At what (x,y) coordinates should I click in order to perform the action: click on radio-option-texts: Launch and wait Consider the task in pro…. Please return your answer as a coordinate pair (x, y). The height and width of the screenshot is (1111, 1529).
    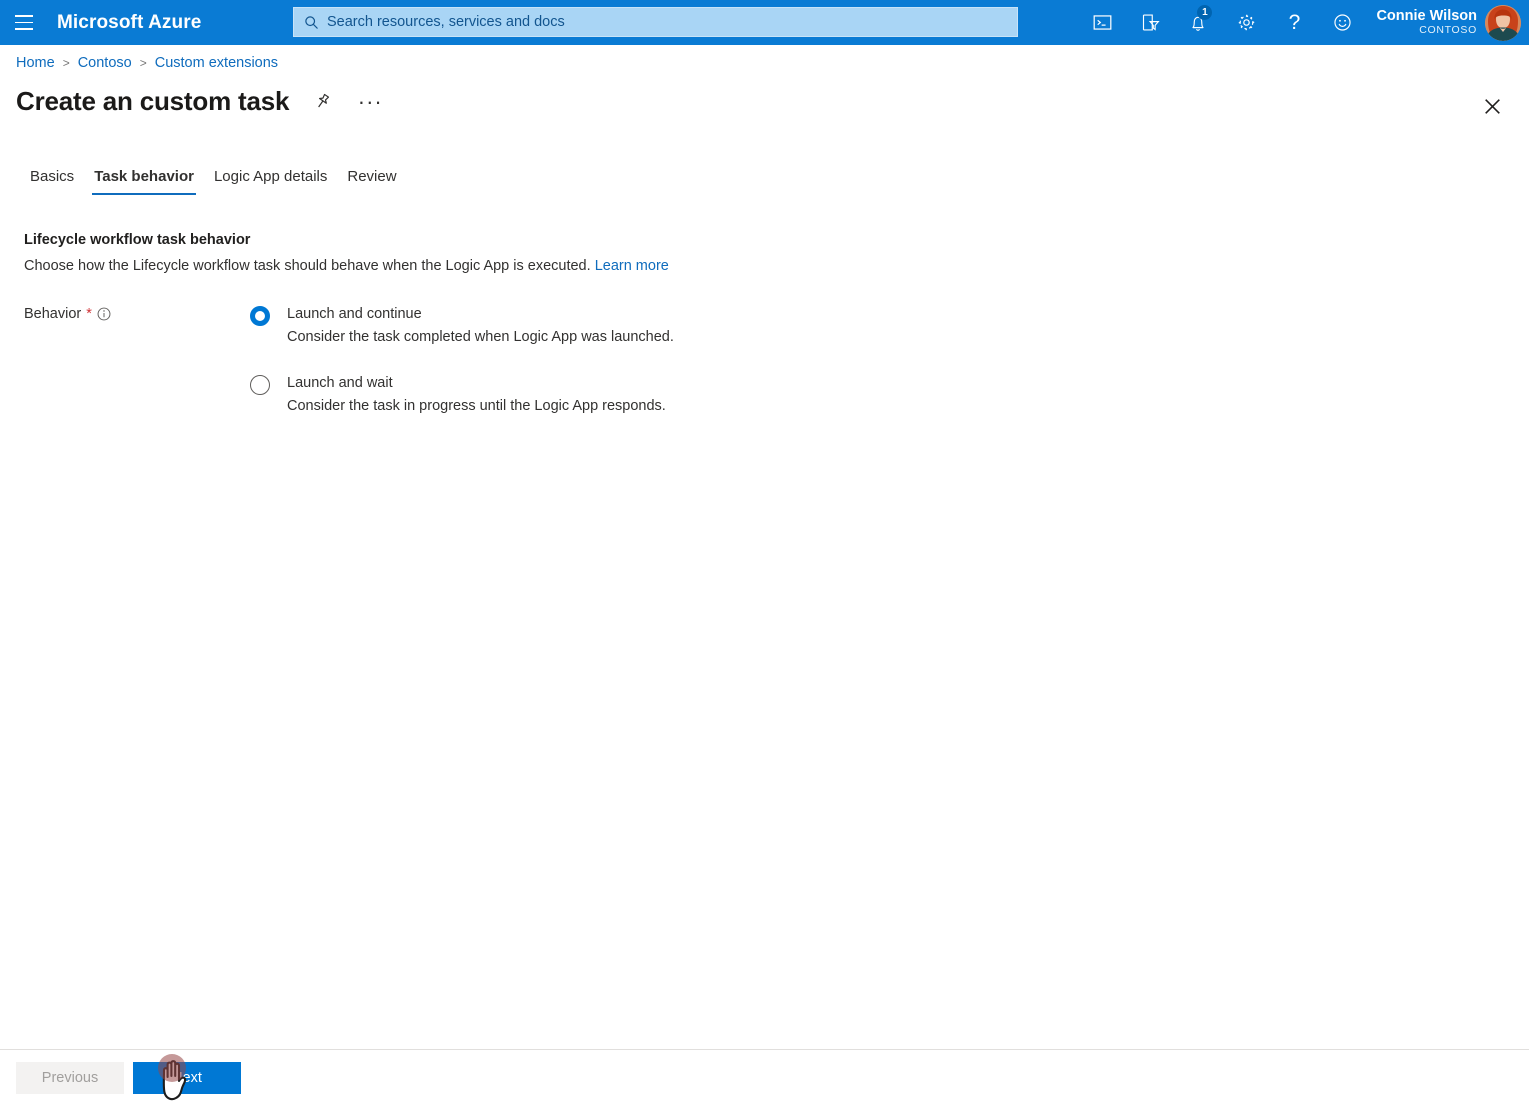
    Looking at the image, I should click on (476, 395).